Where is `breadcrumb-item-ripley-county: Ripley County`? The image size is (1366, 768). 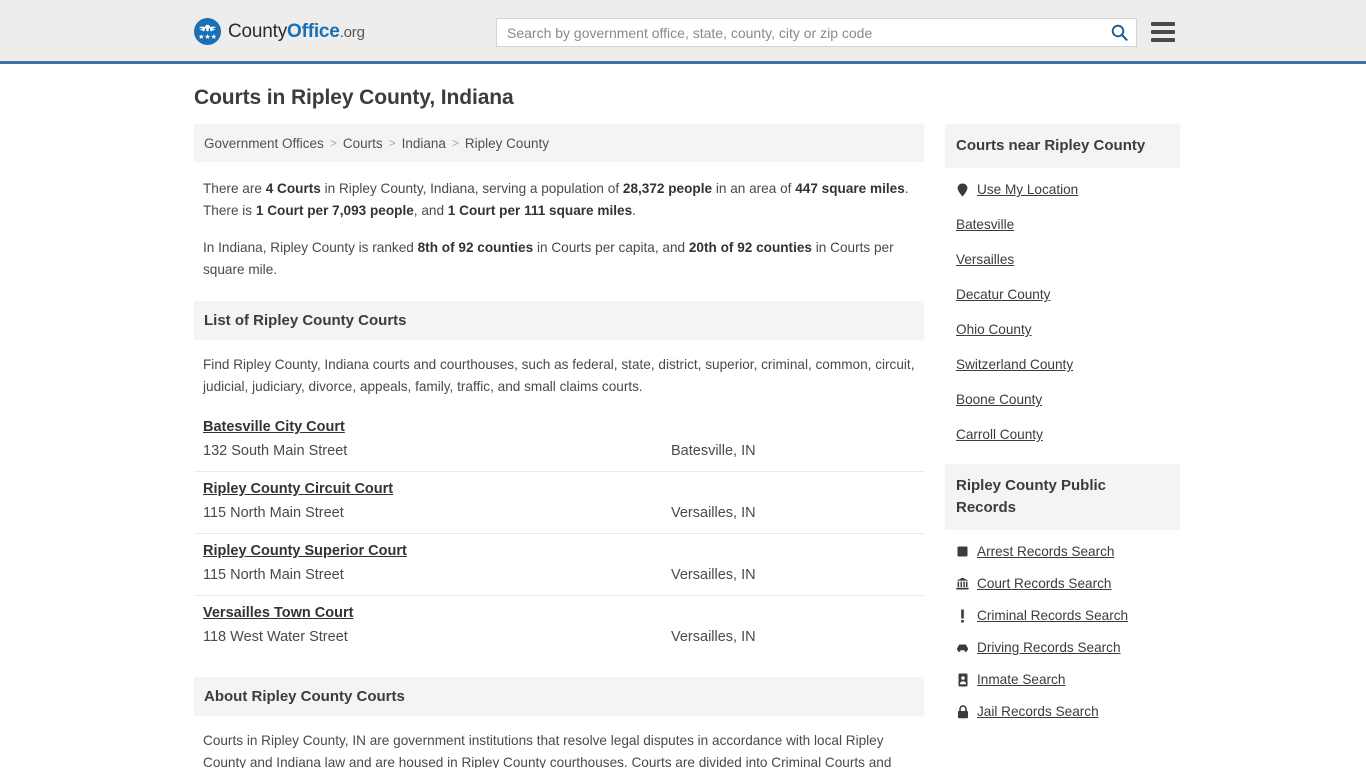
breadcrumb-item-ripley-county: Ripley County is located at coordinates (507, 143).